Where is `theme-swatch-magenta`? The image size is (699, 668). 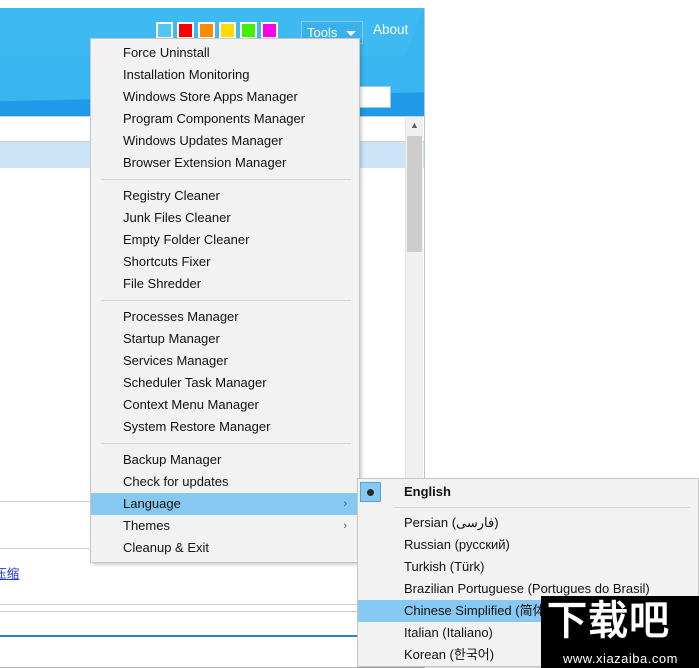 theme-swatch-magenta is located at coordinates (269, 30).